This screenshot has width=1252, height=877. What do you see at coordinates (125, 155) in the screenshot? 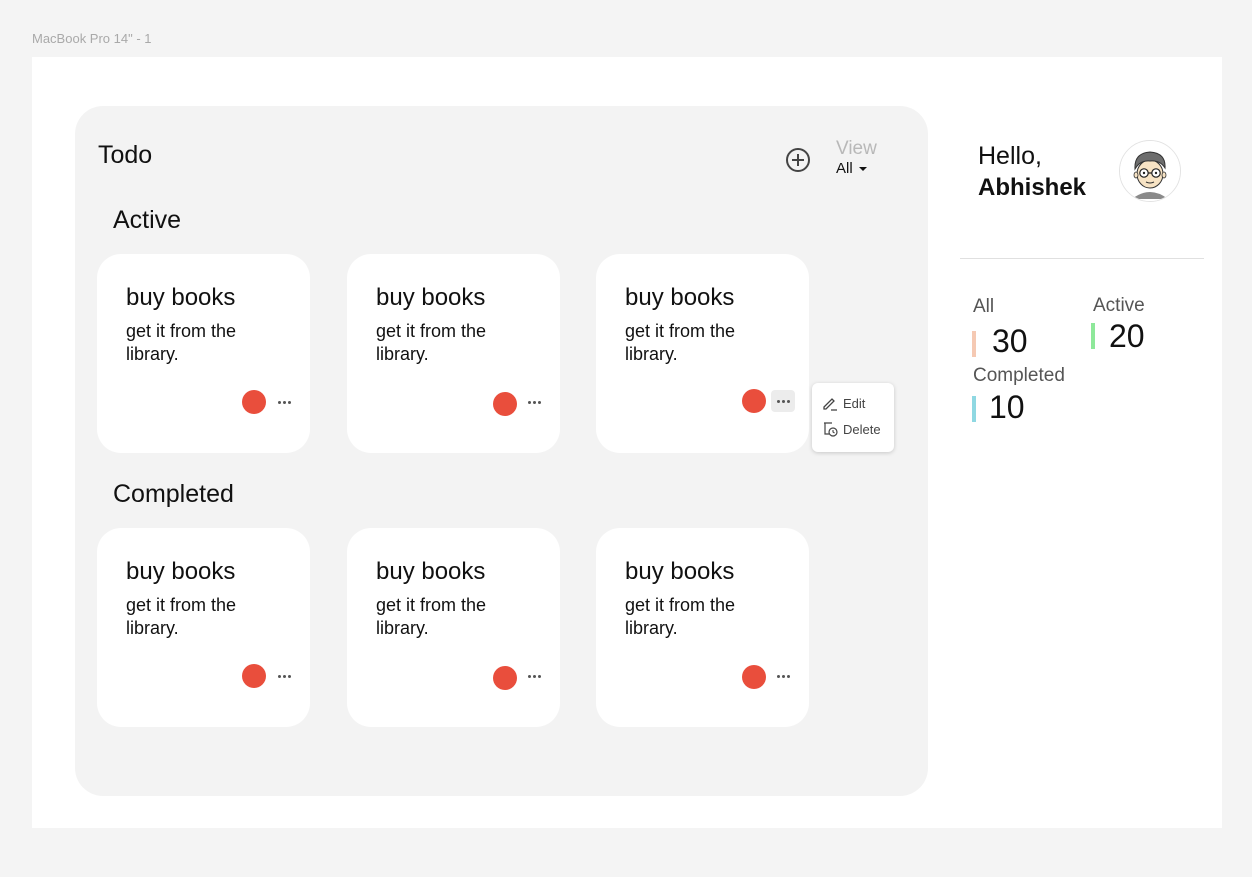
I see `board-title: Todo` at bounding box center [125, 155].